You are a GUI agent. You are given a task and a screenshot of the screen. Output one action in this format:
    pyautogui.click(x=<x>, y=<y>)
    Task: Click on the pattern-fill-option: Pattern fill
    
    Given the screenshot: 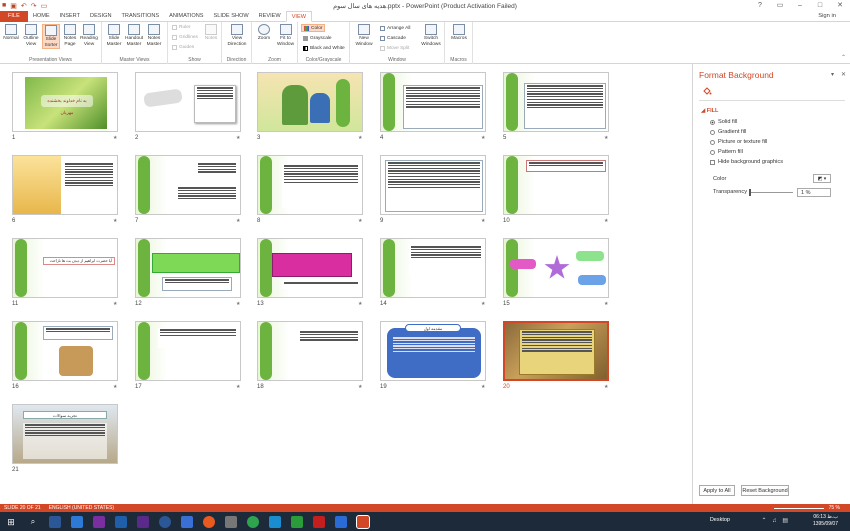 What is the action you would take?
    pyautogui.click(x=726, y=152)
    